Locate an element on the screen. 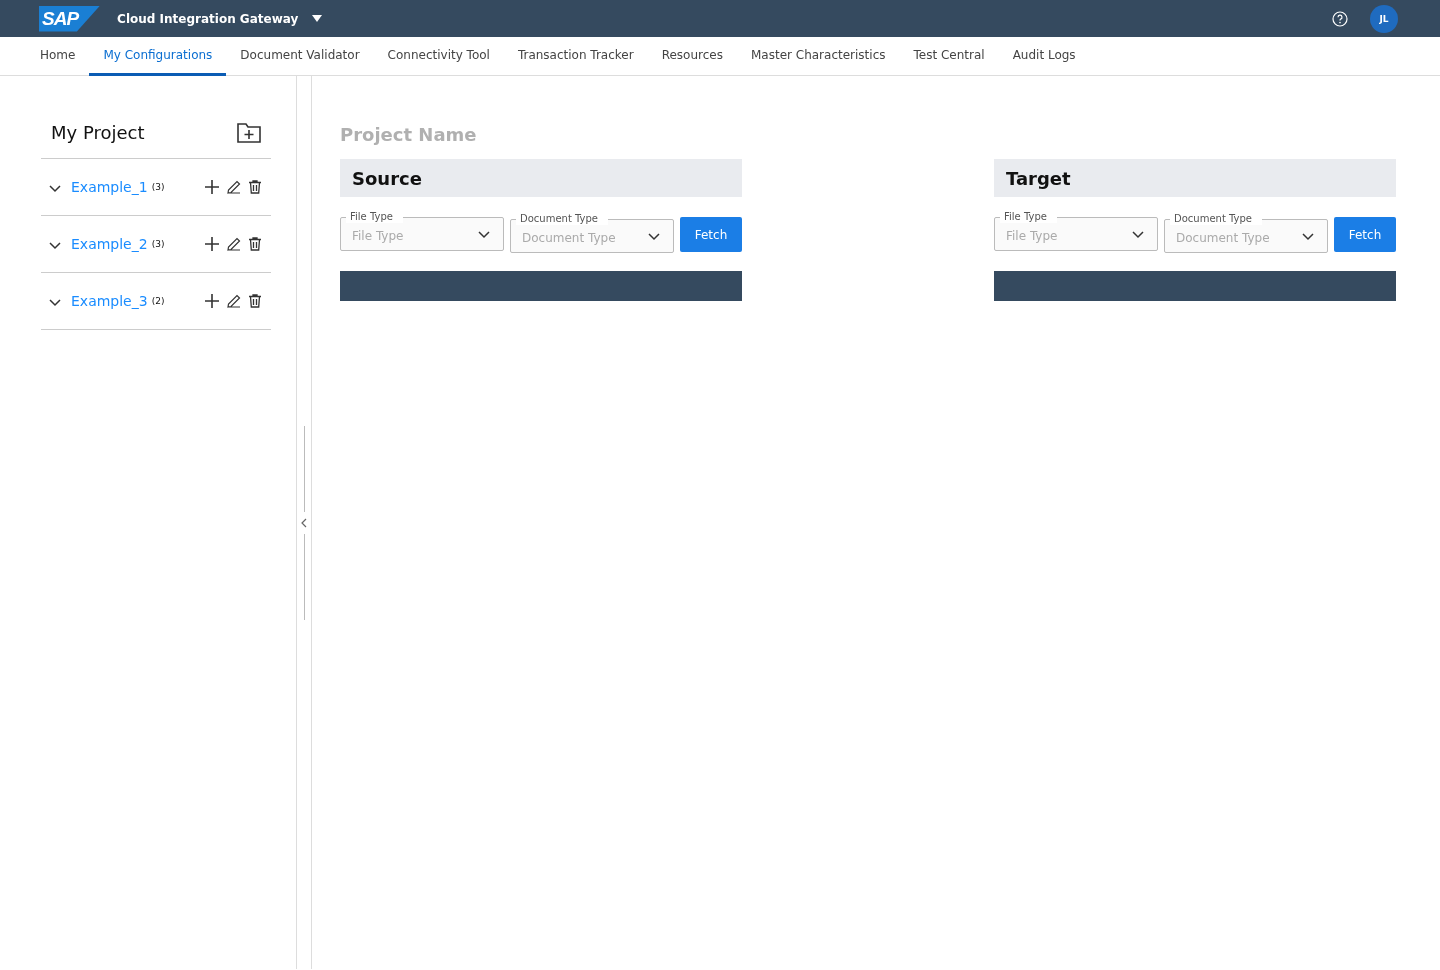  nav-tab: Audit Logs is located at coordinates (1044, 56).